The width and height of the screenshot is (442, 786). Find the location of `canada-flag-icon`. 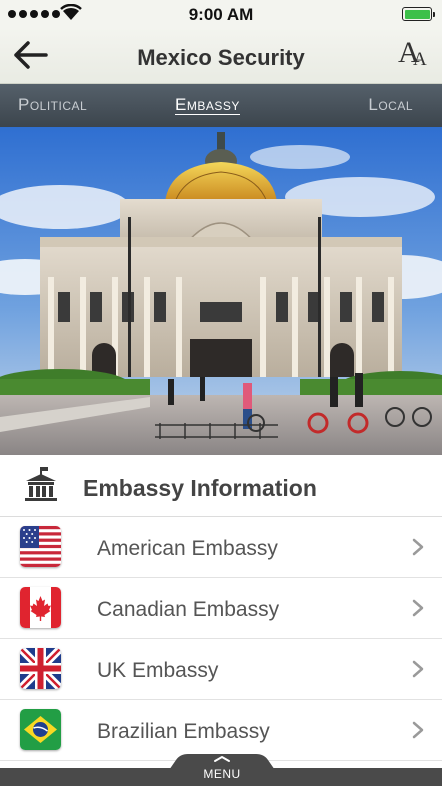

canada-flag-icon is located at coordinates (40, 607).